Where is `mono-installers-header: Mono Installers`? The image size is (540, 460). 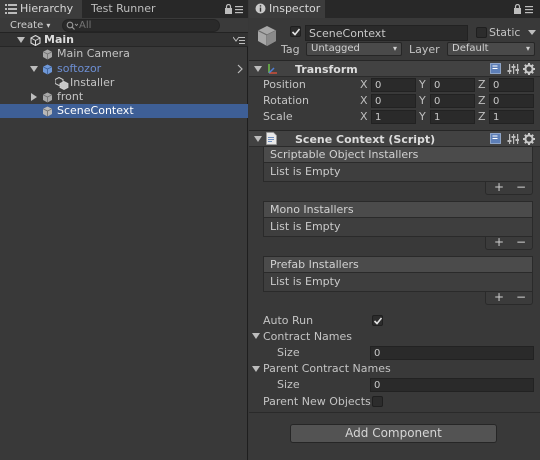
mono-installers-header: Mono Installers is located at coordinates (398, 209).